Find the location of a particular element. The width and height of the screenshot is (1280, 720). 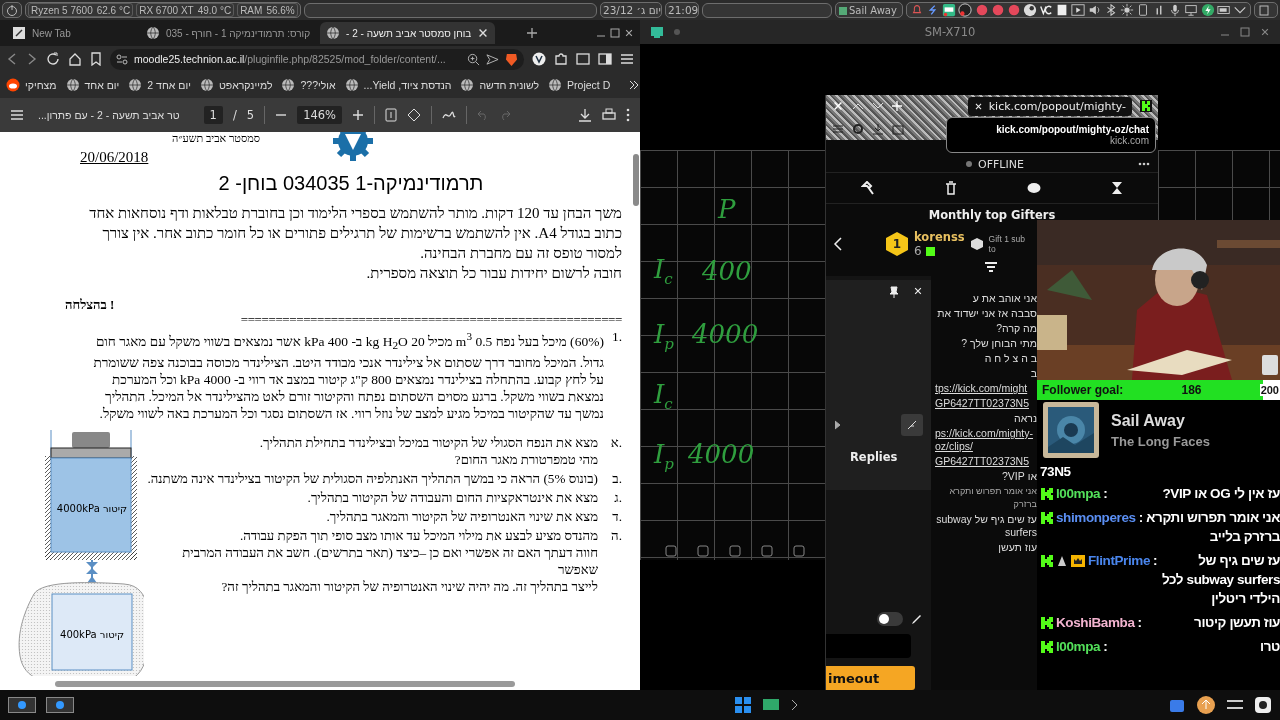

chat-message: מה קרה? is located at coordinates (1016, 328).